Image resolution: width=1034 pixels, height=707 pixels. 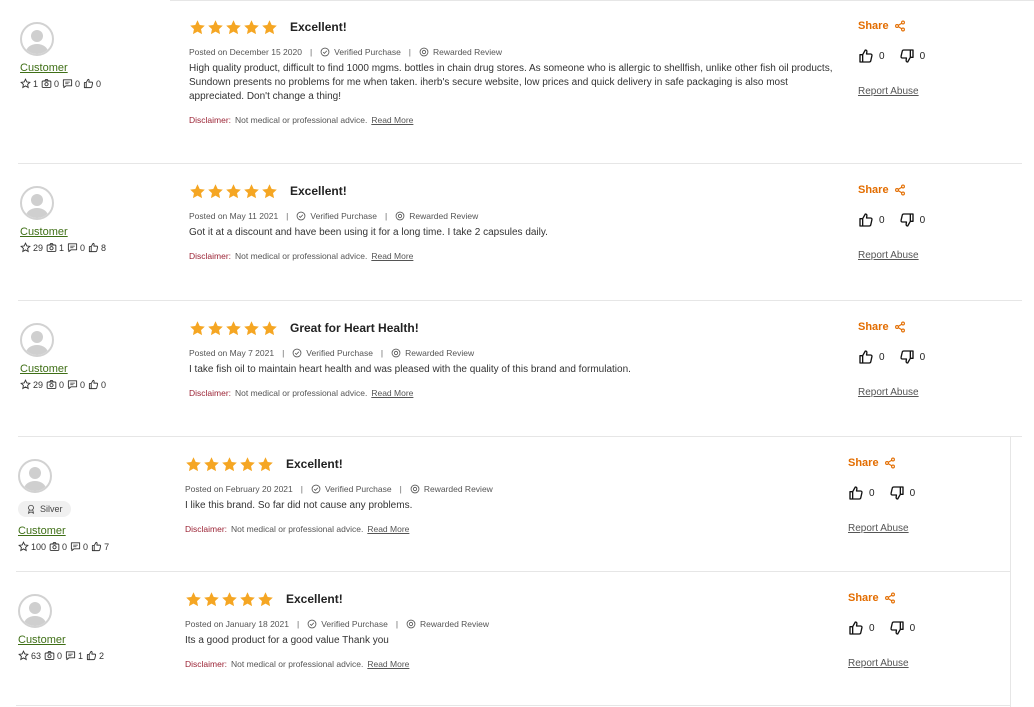 What do you see at coordinates (36, 83) in the screenshot?
I see `reviewer-star-count: 1` at bounding box center [36, 83].